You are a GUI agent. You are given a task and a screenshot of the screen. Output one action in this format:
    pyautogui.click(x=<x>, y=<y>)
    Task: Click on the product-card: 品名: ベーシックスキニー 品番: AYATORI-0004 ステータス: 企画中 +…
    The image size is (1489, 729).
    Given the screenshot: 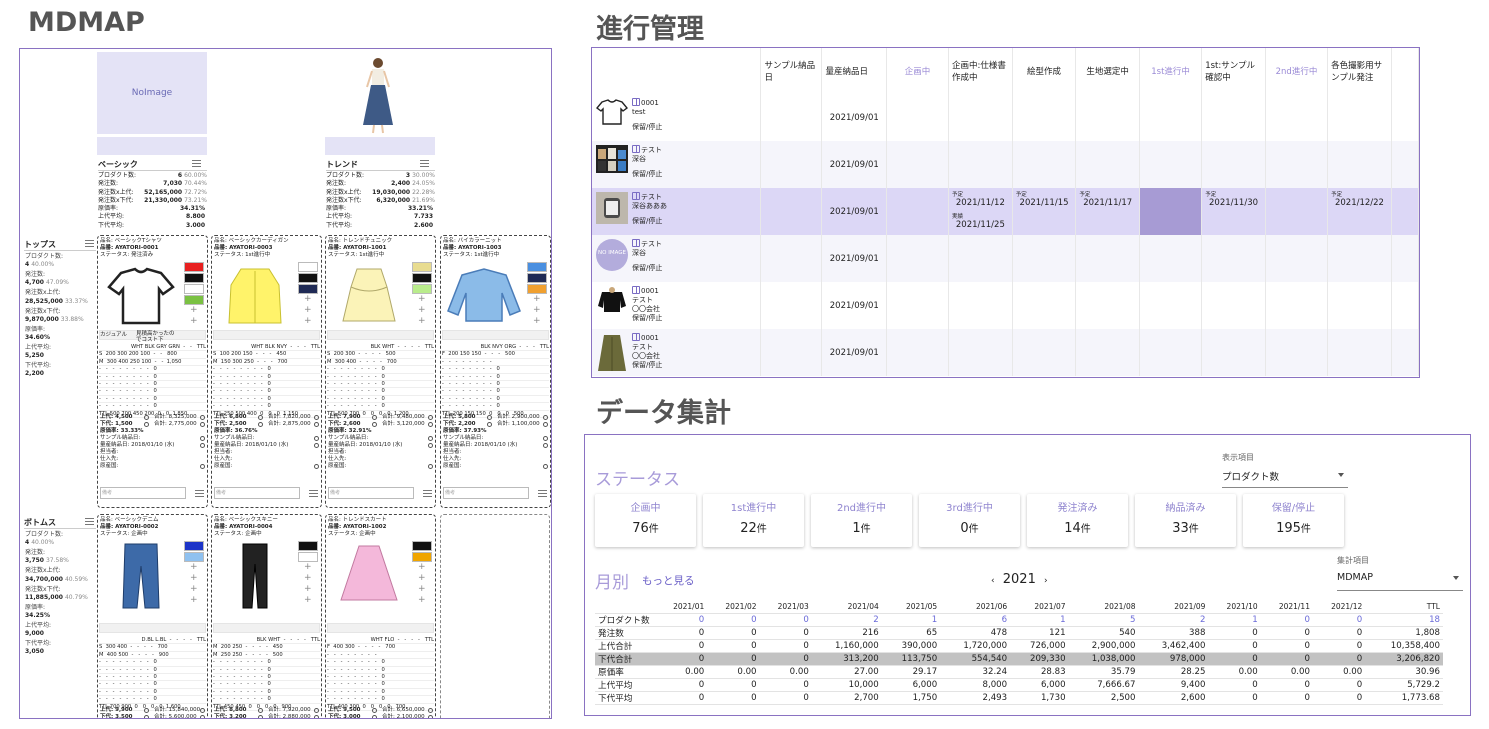 What is the action you would take?
    pyautogui.click(x=266, y=616)
    